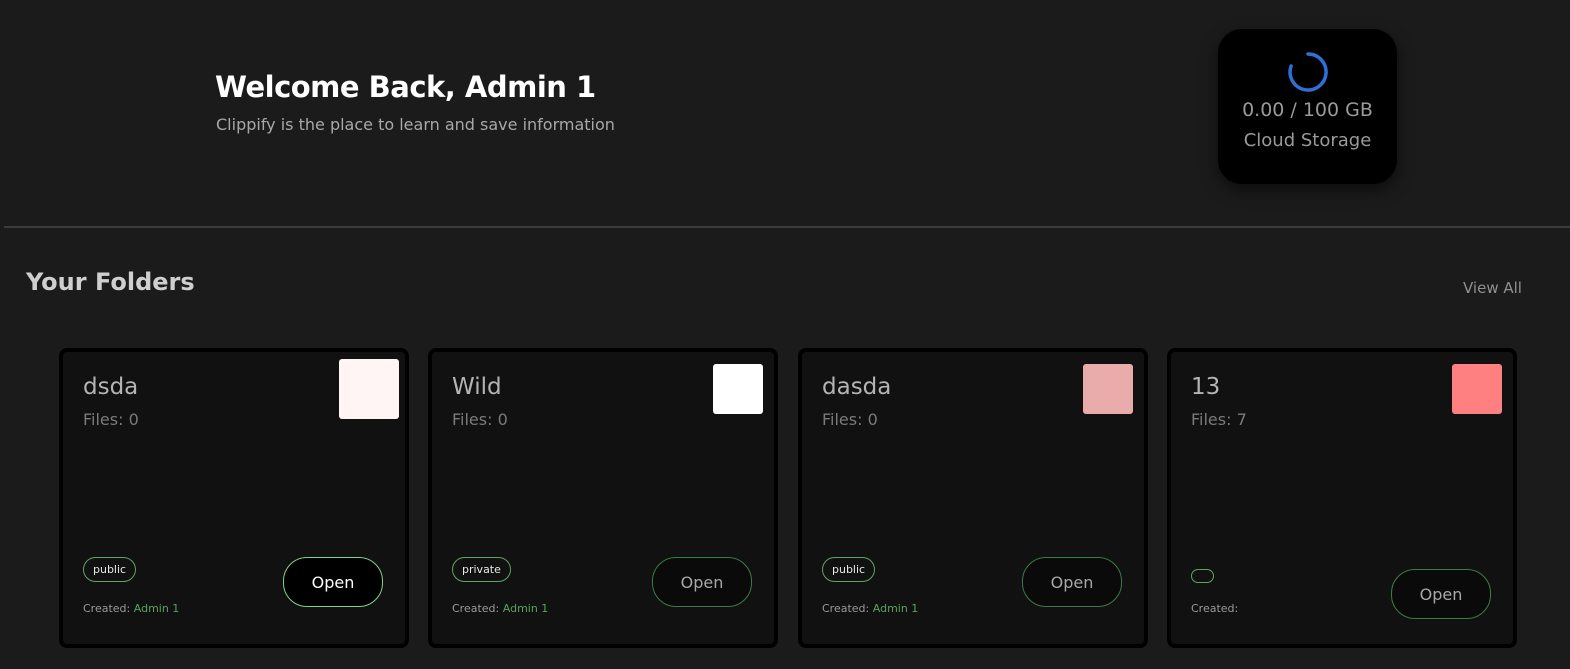  Describe the element at coordinates (1342, 498) in the screenshot. I see `folder-card: 13 Files: 7 Created: Open` at that location.